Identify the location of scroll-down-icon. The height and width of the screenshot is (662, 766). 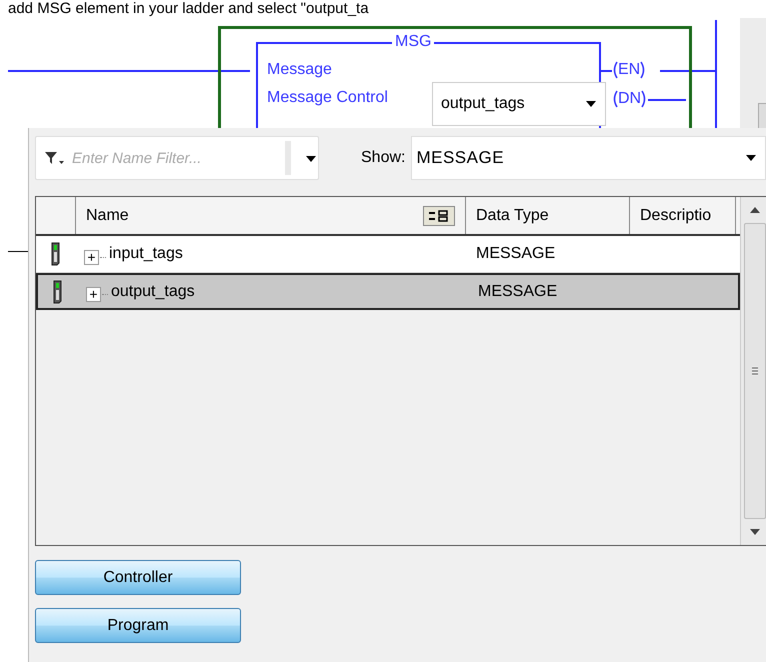
(755, 532).